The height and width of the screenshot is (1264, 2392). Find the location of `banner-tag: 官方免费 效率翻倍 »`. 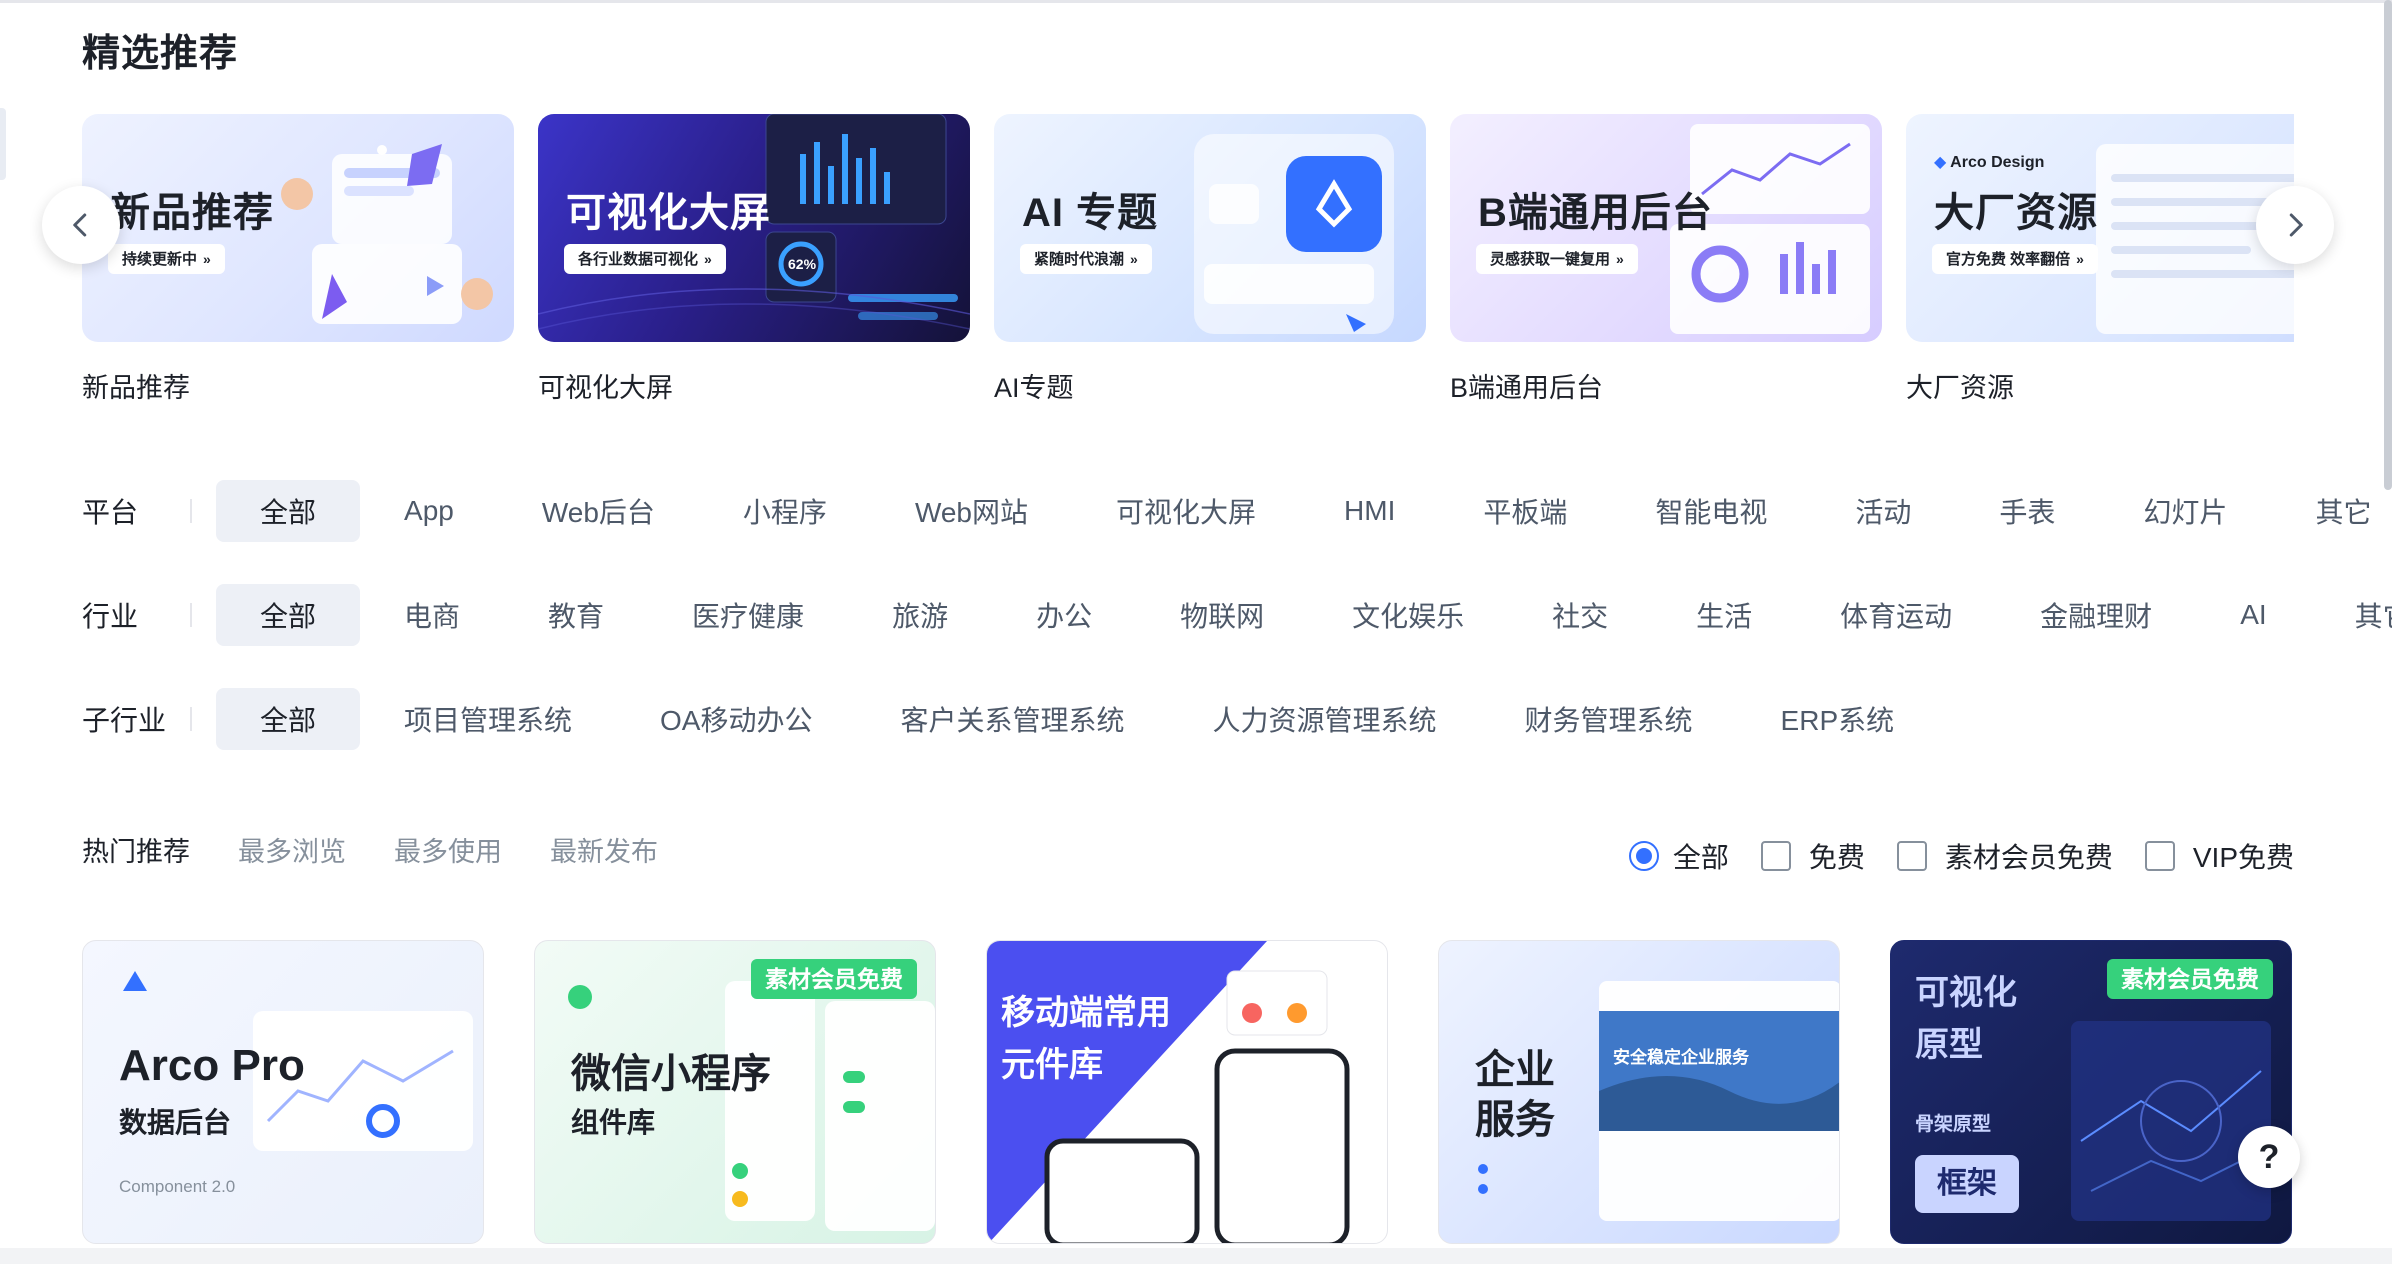

banner-tag: 官方免费 效率翻倍 » is located at coordinates (2015, 259).